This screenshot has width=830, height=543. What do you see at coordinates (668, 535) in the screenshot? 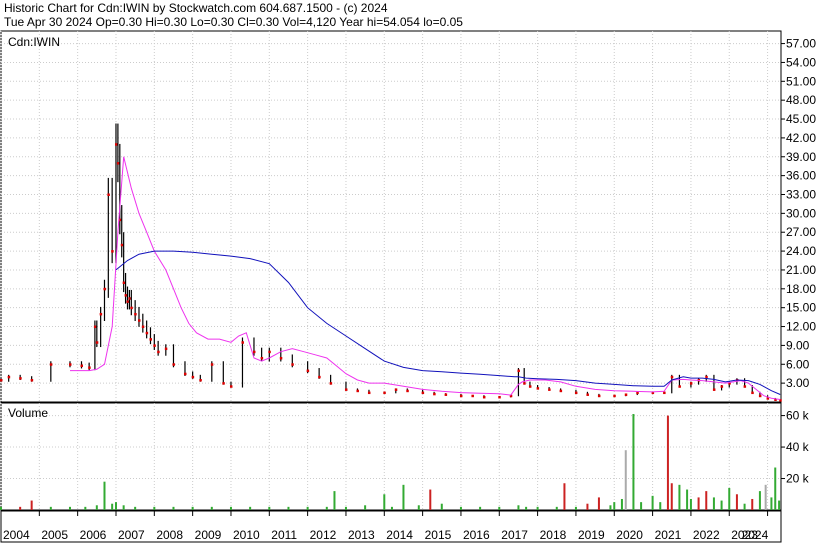
I see `x-tick-label: 2021` at bounding box center [668, 535].